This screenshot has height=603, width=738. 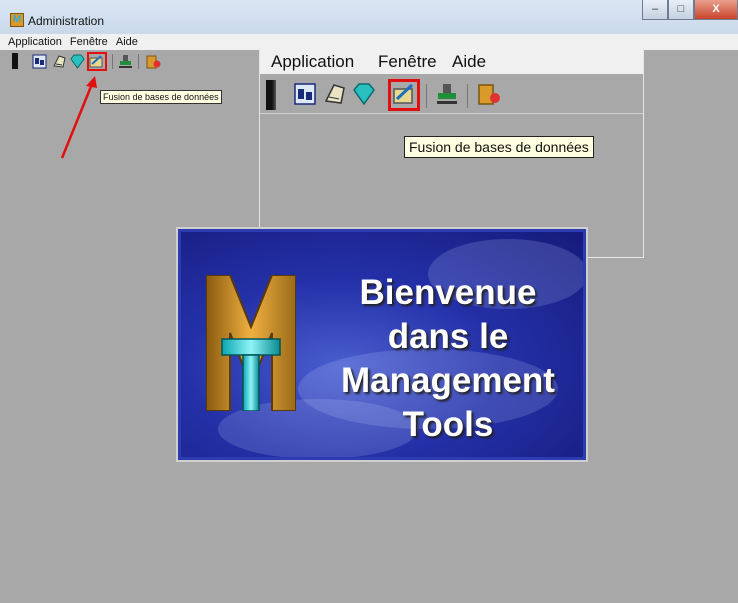 What do you see at coordinates (251, 343) in the screenshot?
I see `mt-logo` at bounding box center [251, 343].